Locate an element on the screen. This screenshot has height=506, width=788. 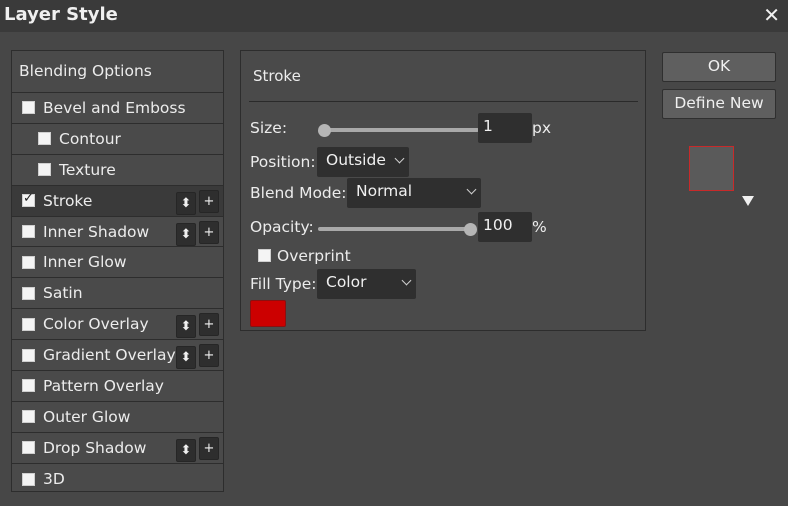
opacity-slider-track is located at coordinates (397, 229).